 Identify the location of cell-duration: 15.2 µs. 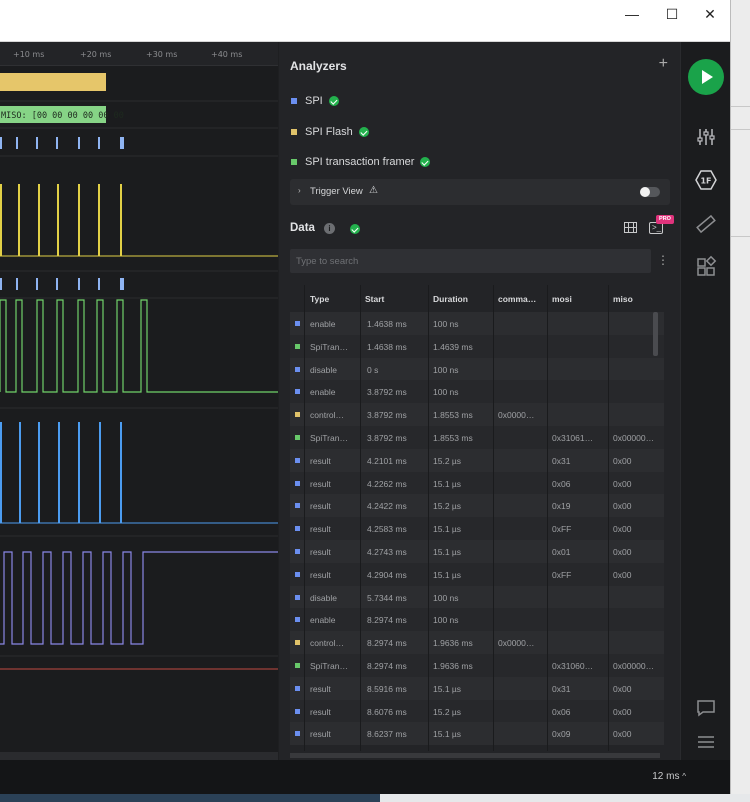
(447, 711).